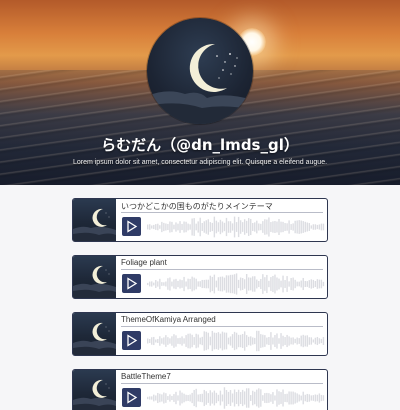 The image size is (400, 410). I want to click on avatar, so click(200, 71).